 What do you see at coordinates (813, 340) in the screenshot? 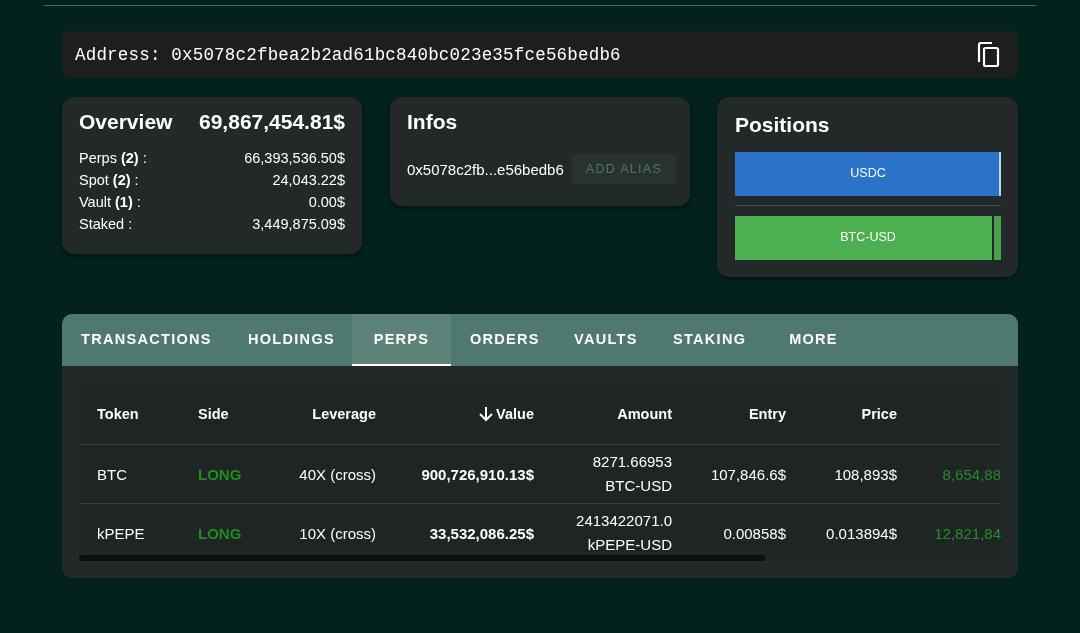
I see `tab: MORE` at bounding box center [813, 340].